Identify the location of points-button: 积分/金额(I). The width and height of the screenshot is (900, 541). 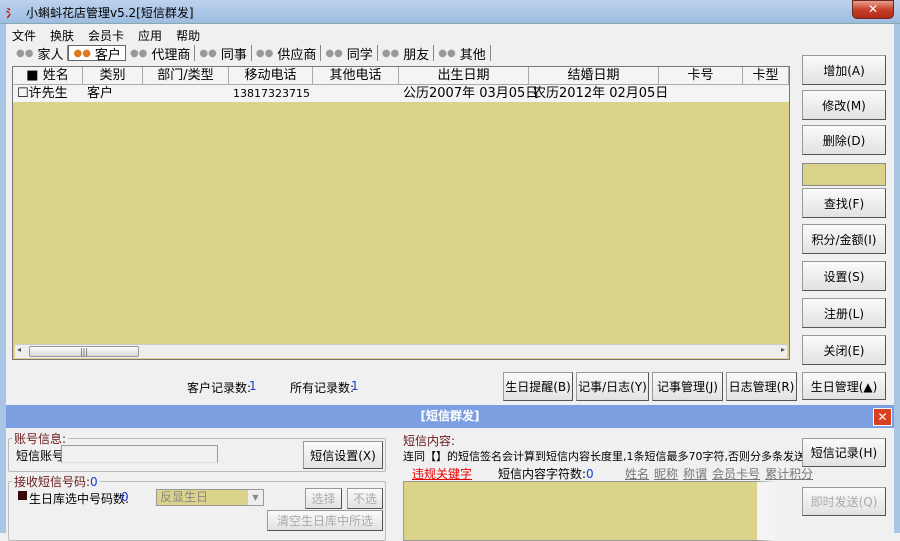
(844, 239).